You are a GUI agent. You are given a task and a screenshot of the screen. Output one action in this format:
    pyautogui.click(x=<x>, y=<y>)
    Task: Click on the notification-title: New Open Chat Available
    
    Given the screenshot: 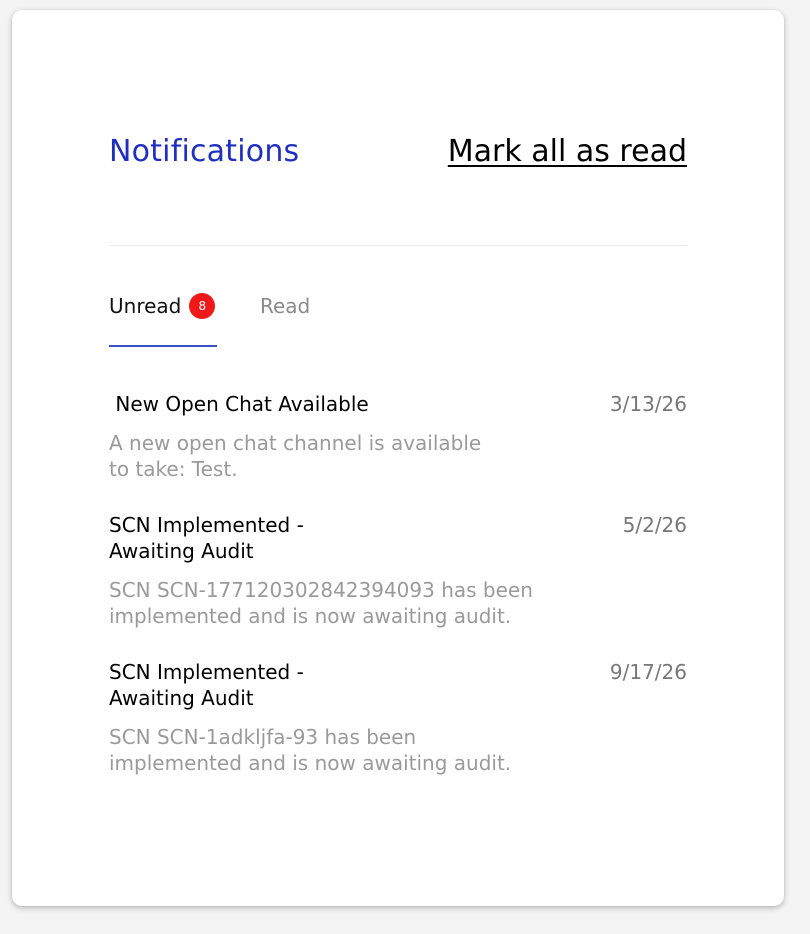 What is the action you would take?
    pyautogui.click(x=239, y=404)
    